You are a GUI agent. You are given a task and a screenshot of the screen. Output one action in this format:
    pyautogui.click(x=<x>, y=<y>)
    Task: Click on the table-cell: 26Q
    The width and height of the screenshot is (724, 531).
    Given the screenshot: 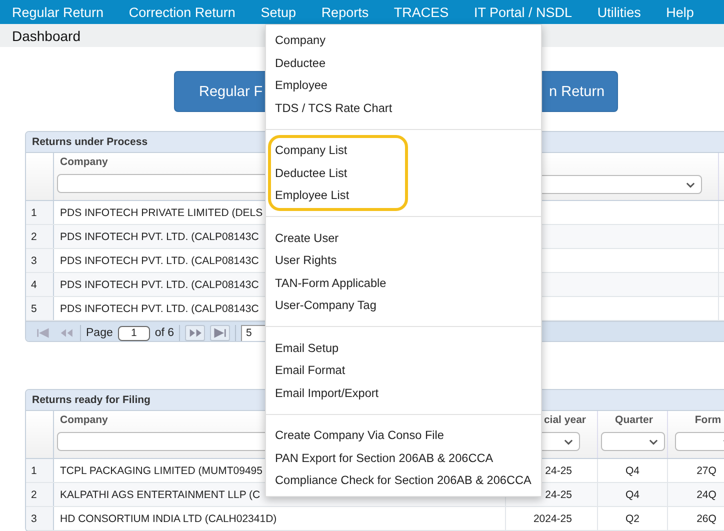 What is the action you would take?
    pyautogui.click(x=696, y=518)
    